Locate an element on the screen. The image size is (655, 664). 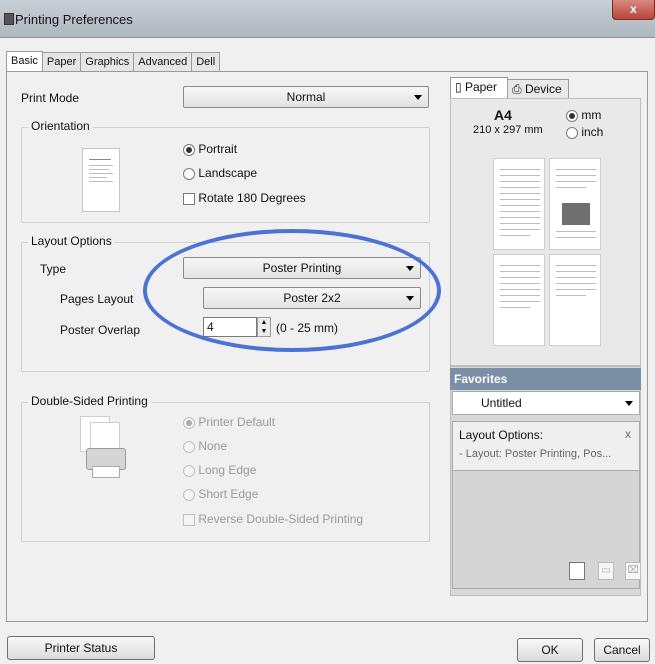
landscape-radio is located at coordinates (189, 173).